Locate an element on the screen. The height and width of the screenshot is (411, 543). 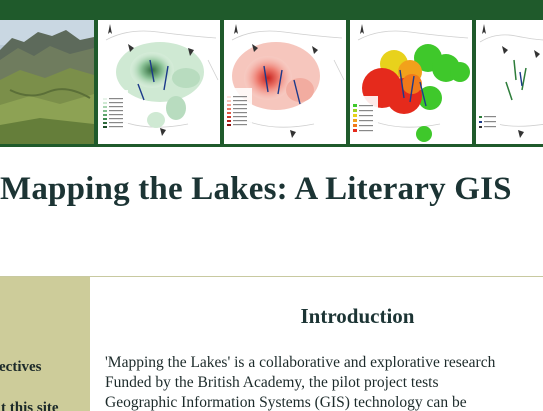
feature-map is located at coordinates (509, 82).